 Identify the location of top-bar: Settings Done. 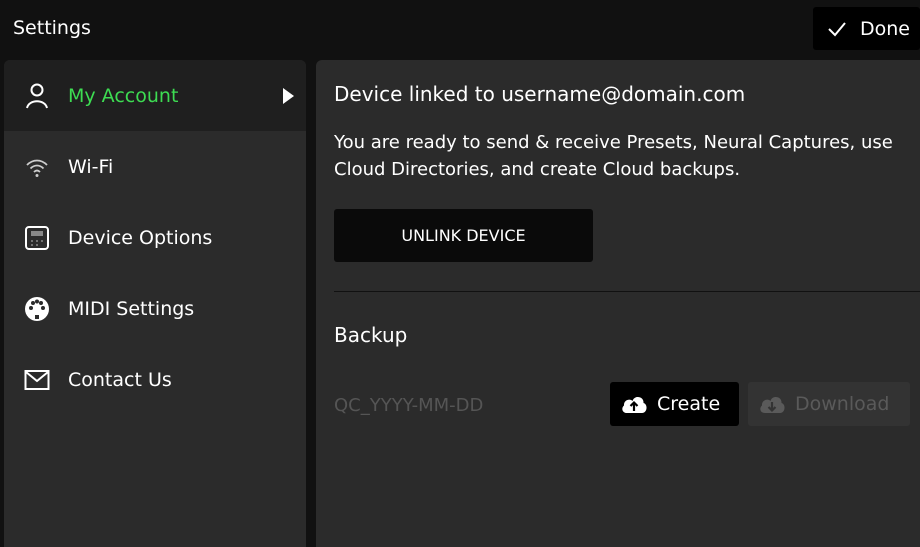
(460, 29).